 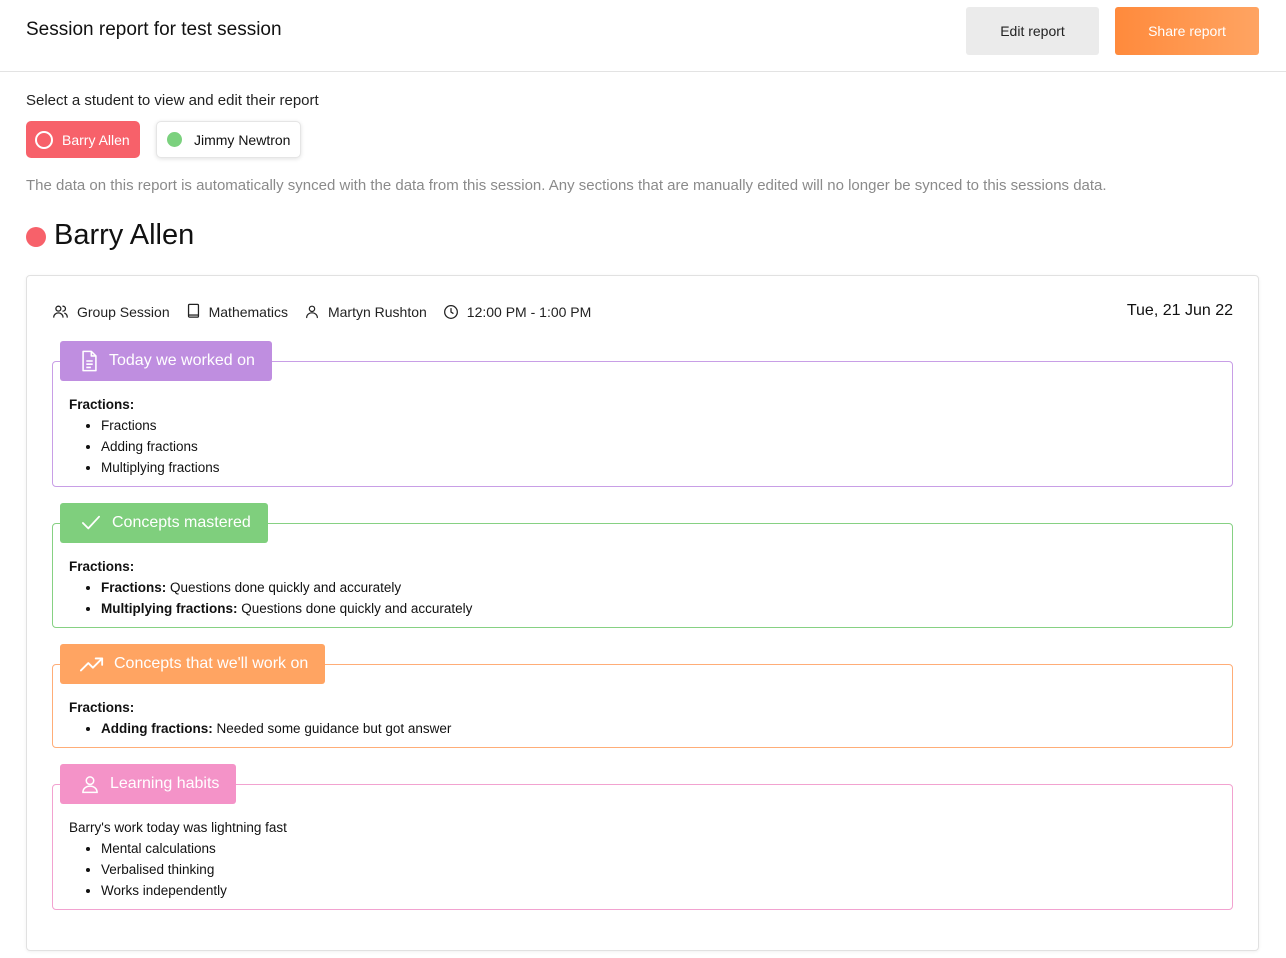 What do you see at coordinates (450, 311) in the screenshot?
I see `clock-icon` at bounding box center [450, 311].